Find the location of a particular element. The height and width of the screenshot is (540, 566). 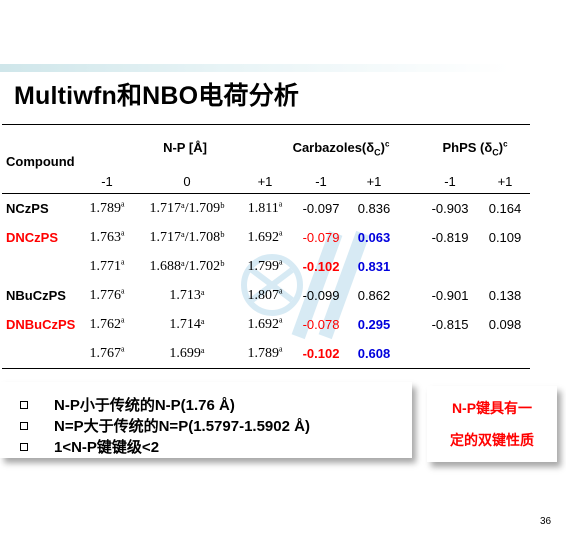

note-item: 1<N-P键键级<2 is located at coordinates (89, 446).